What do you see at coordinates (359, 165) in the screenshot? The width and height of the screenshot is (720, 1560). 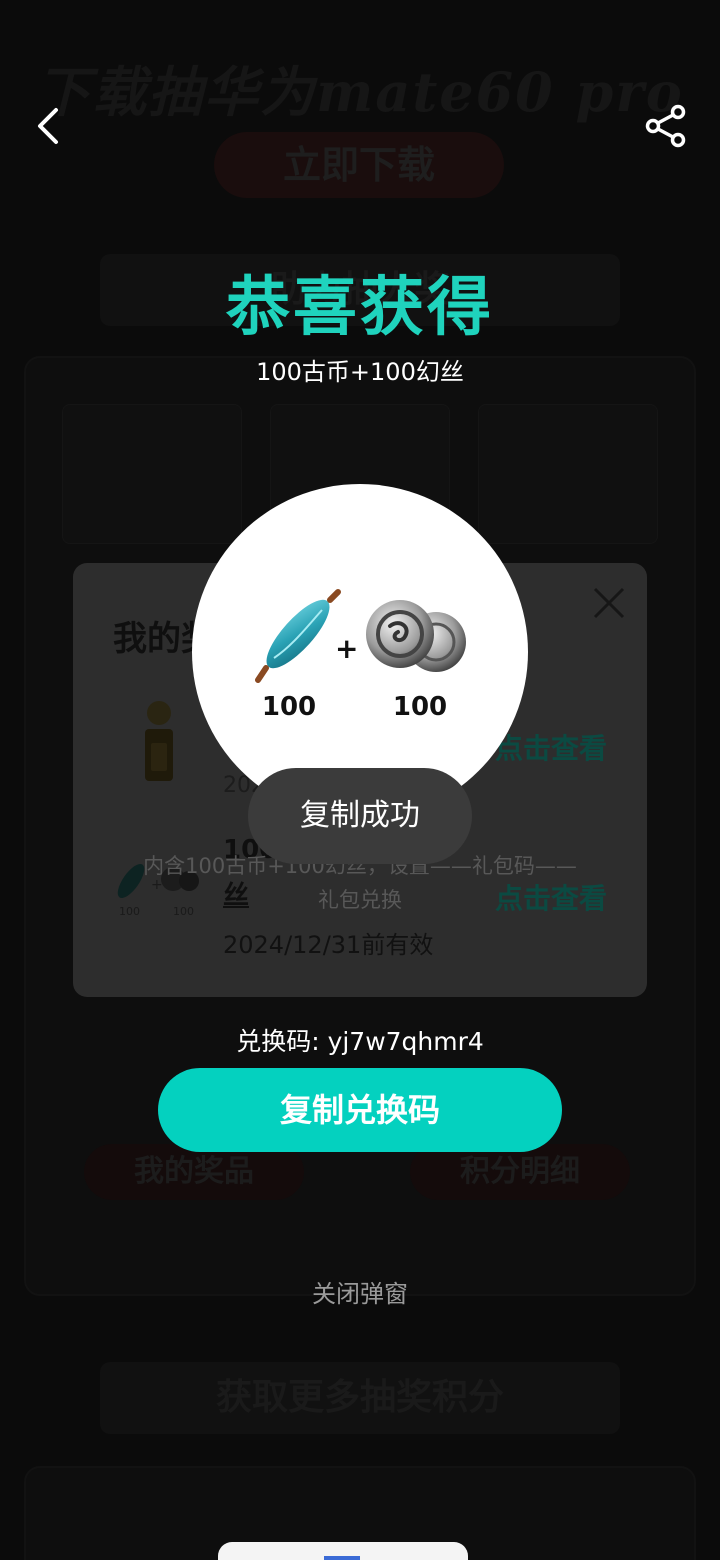 I see `bg-download-button: 立即下载` at bounding box center [359, 165].